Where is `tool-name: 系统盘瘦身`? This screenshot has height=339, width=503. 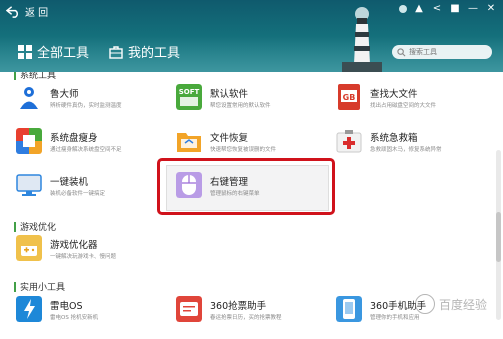 tool-name: 系统盘瘦身 is located at coordinates (74, 138).